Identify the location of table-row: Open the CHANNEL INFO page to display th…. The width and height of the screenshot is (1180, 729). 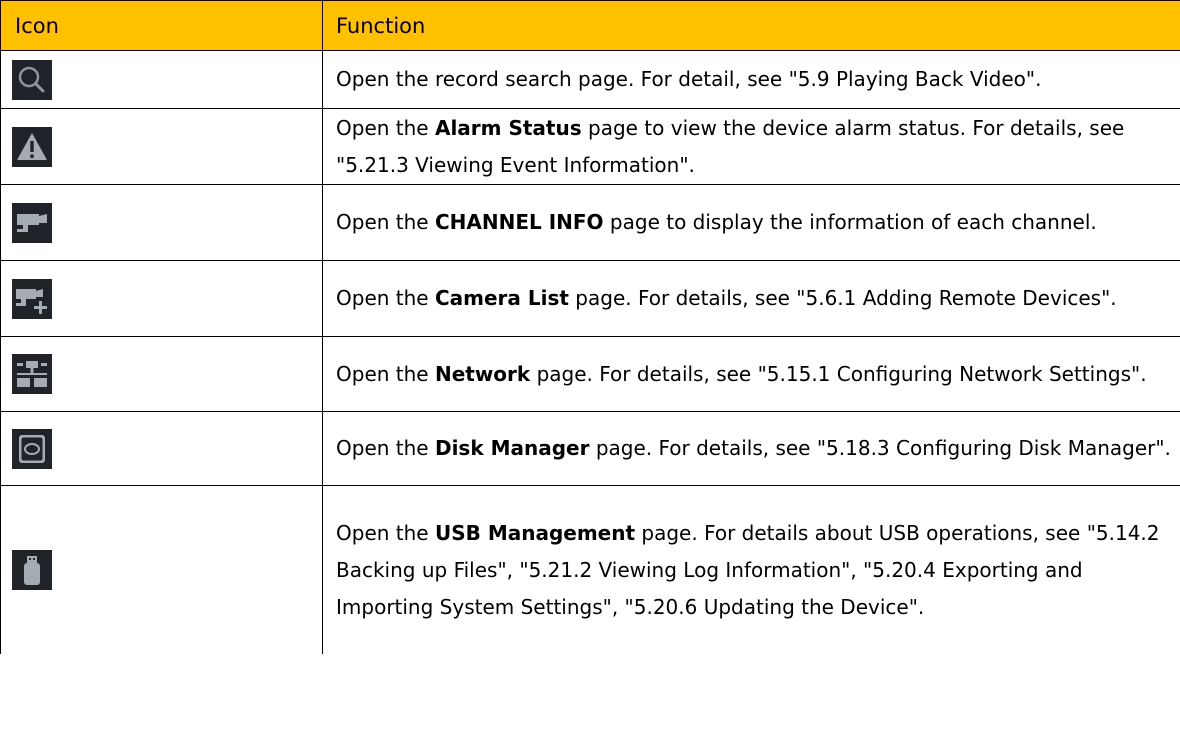
(590, 222).